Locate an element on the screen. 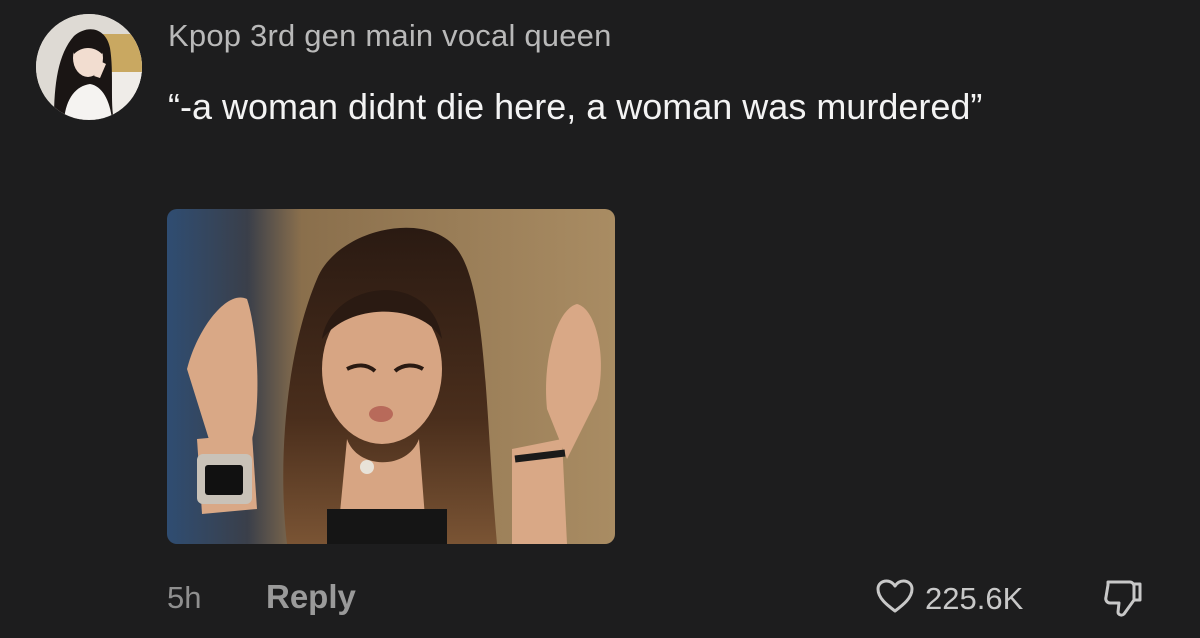 The image size is (1200, 638). like-count: 225.6K is located at coordinates (974, 598).